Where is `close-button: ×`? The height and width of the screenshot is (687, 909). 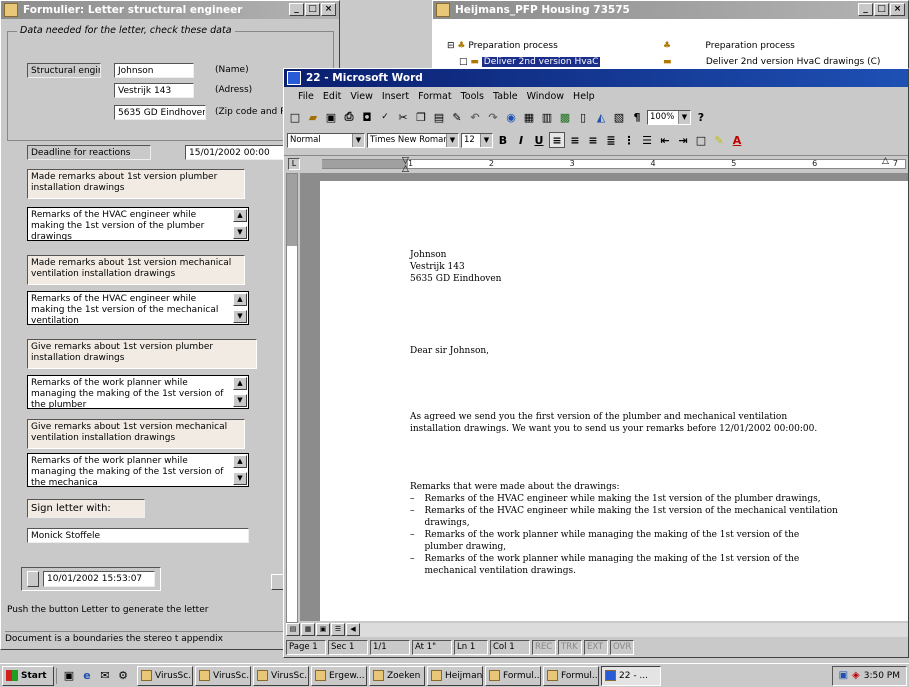
close-button: × is located at coordinates (328, 9).